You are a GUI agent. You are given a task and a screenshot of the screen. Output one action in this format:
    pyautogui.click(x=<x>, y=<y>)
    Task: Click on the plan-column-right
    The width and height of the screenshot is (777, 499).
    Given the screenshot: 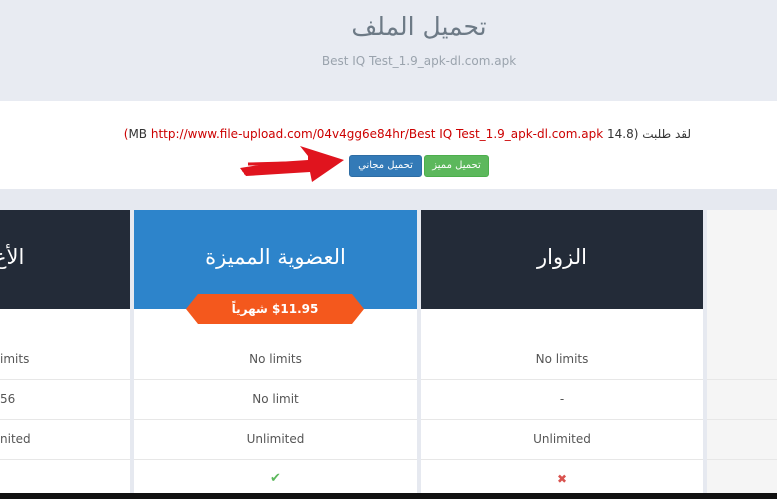 What is the action you would take?
    pyautogui.click(x=742, y=354)
    